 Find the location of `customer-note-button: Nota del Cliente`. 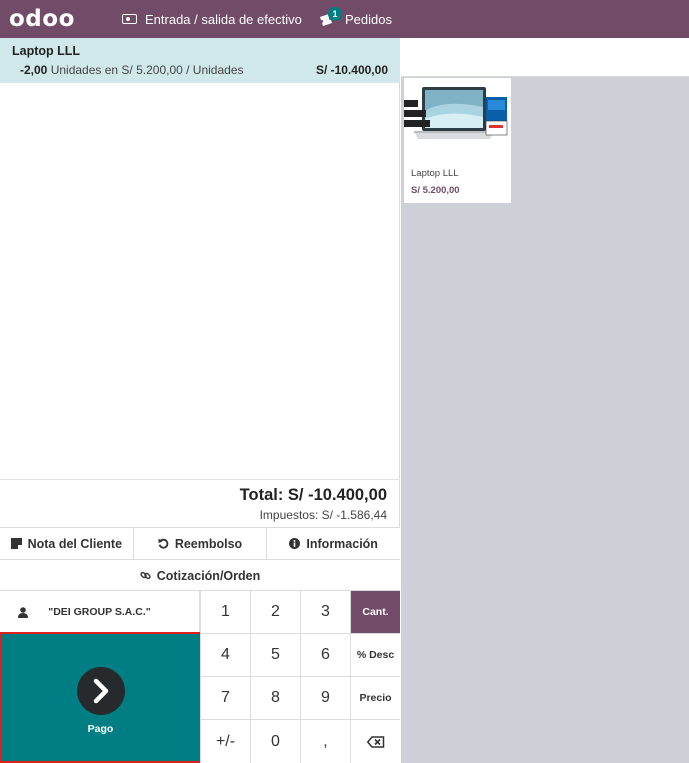

customer-note-button: Nota del Cliente is located at coordinates (67, 543).